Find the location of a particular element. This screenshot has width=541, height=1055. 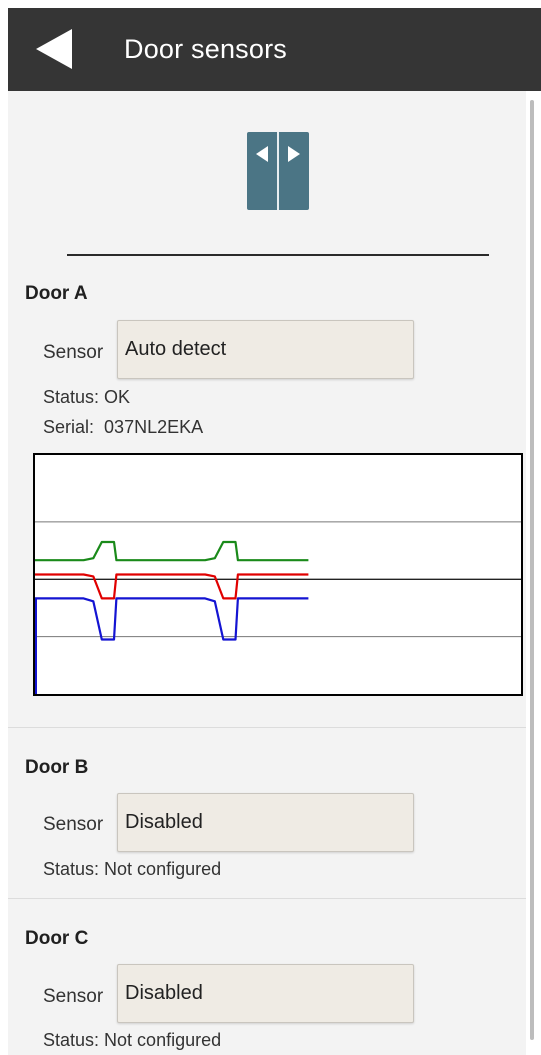

door-c-sensor-select: Disabled is located at coordinates (265, 993).